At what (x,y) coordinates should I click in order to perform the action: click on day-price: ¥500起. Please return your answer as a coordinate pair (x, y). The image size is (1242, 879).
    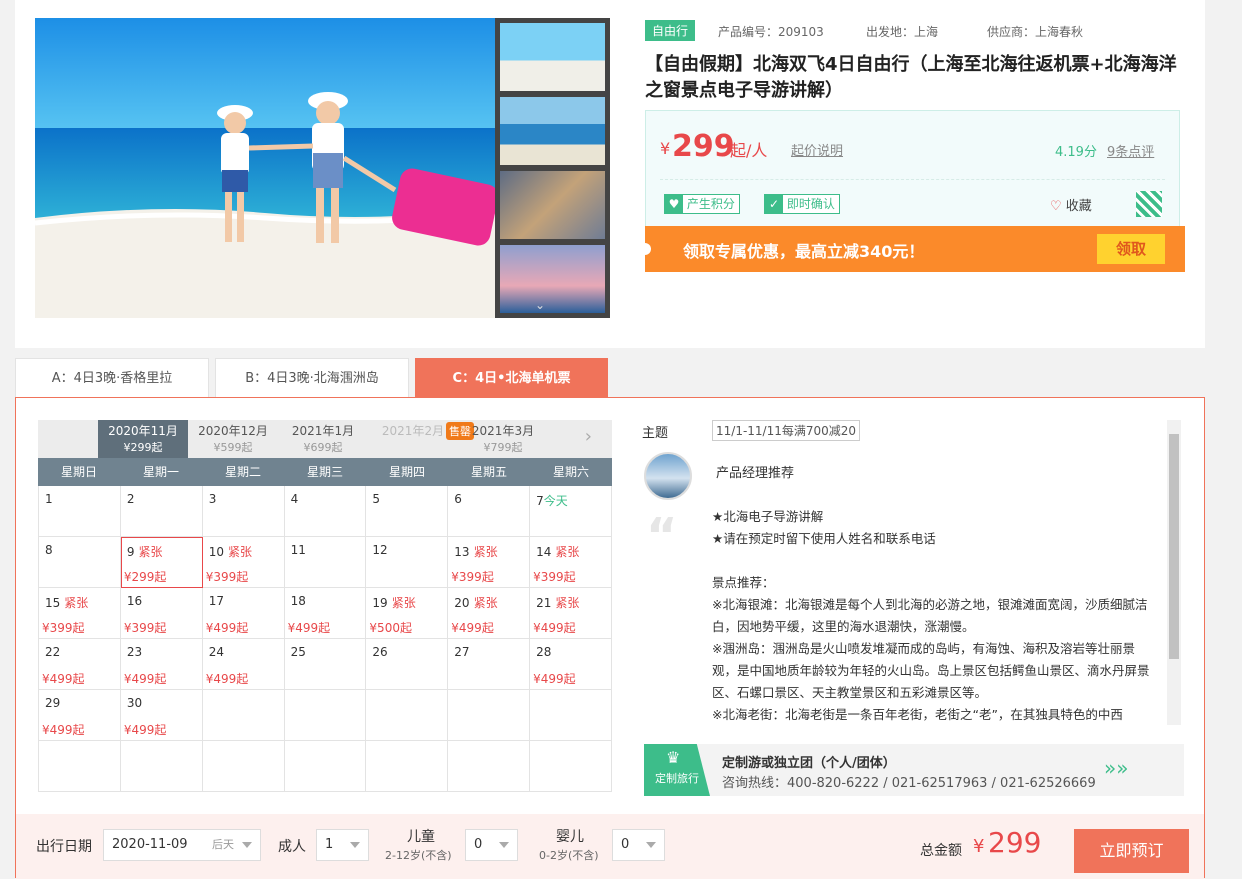
    Looking at the image, I should click on (390, 628).